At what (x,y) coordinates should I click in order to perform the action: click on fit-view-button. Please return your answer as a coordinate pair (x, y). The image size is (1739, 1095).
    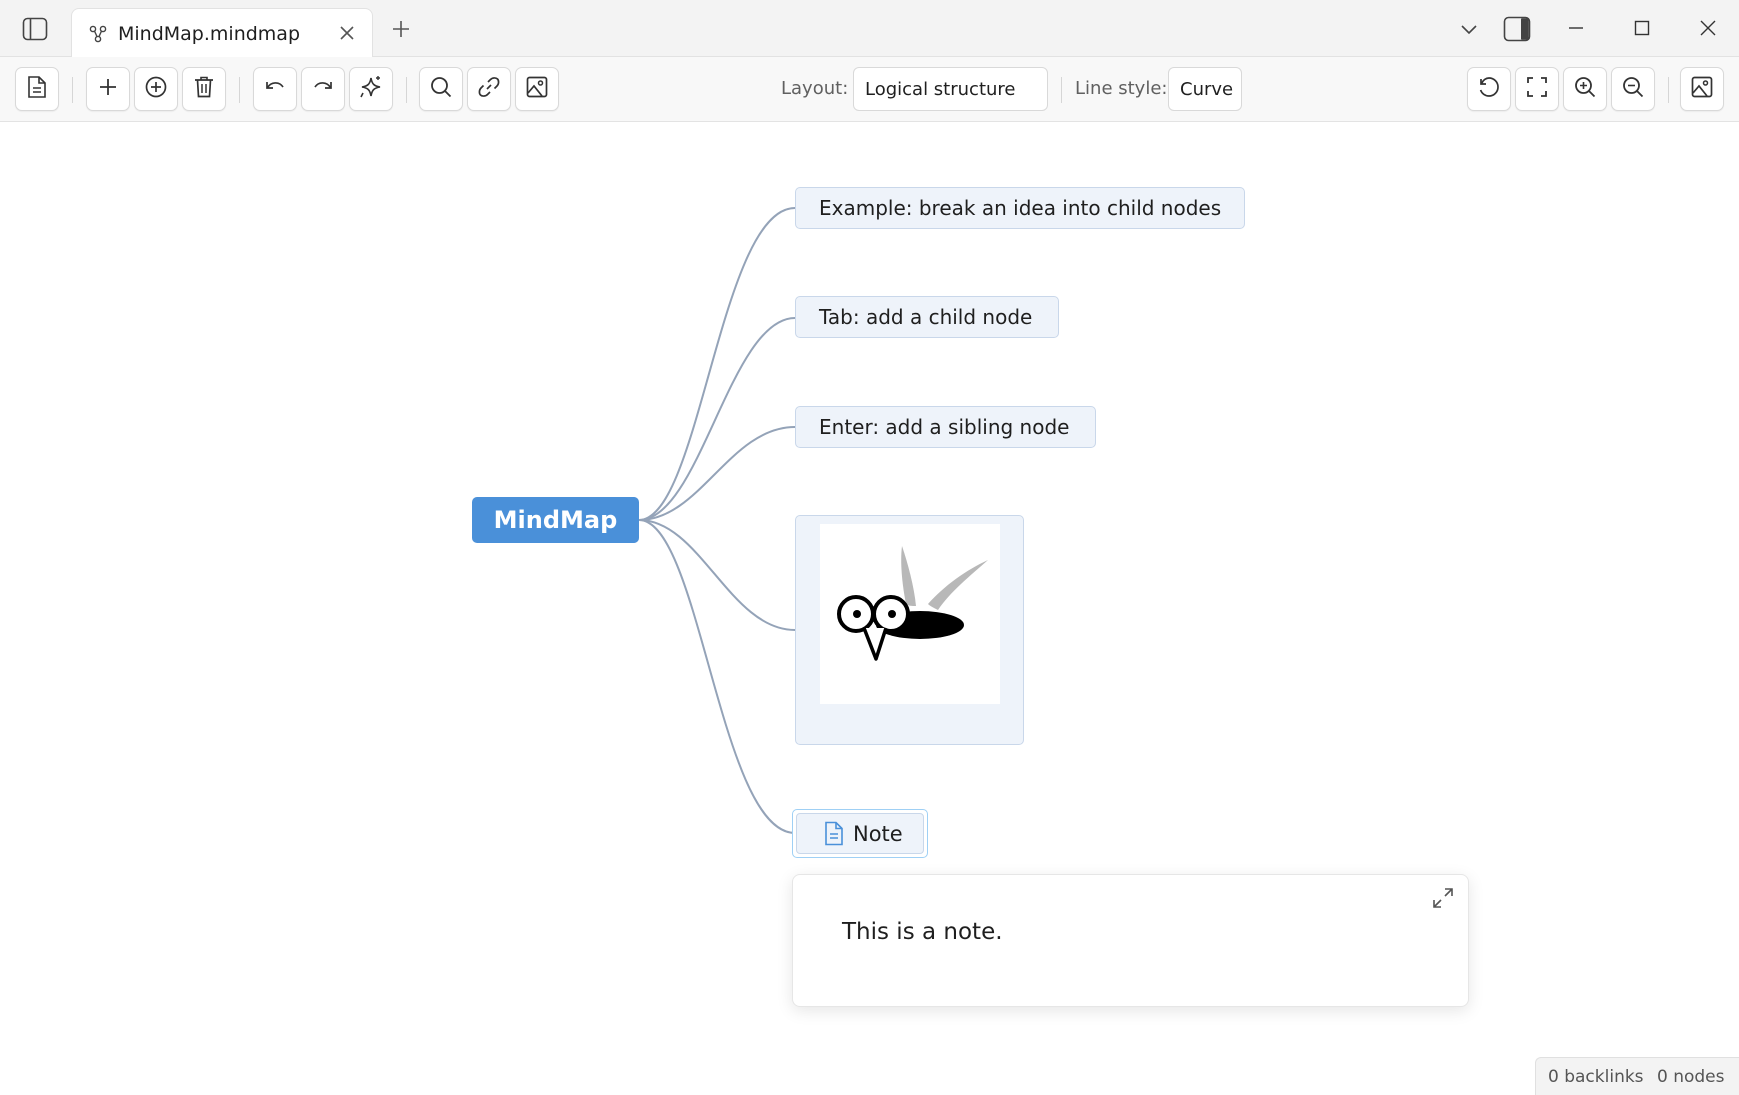
    Looking at the image, I should click on (1537, 89).